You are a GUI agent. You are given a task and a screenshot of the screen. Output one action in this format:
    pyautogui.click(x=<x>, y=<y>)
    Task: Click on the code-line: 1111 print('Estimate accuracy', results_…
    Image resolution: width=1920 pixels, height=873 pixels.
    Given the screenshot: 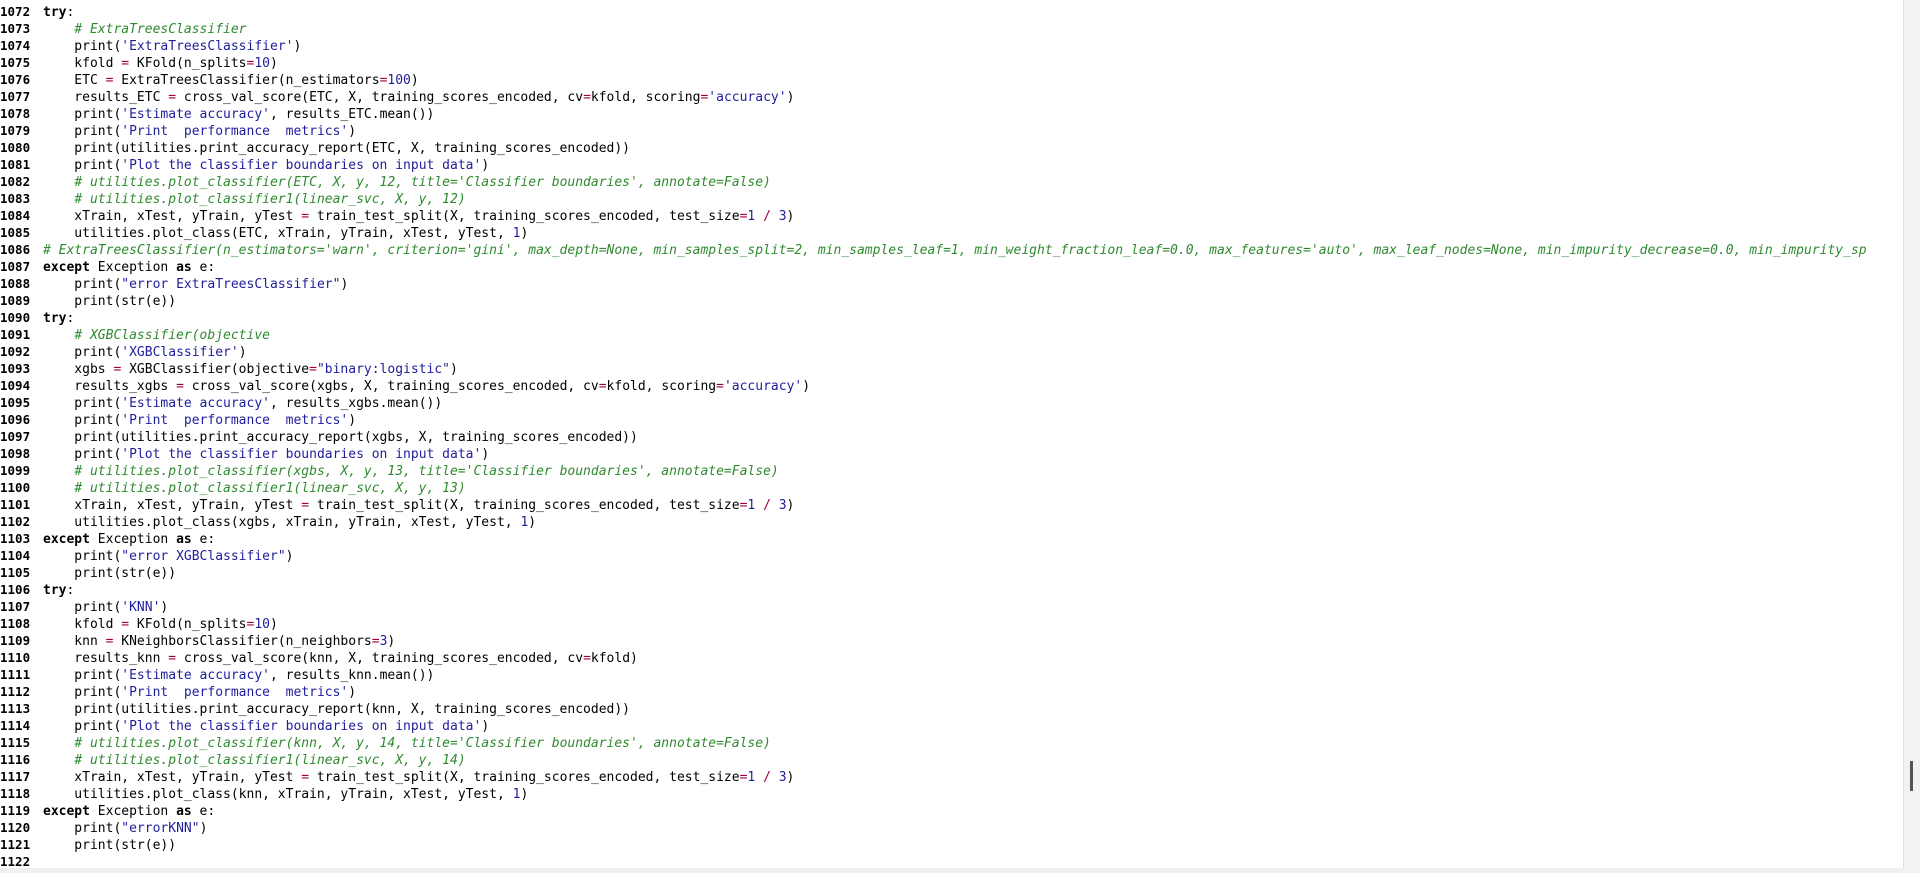 What is the action you would take?
    pyautogui.click(x=952, y=674)
    